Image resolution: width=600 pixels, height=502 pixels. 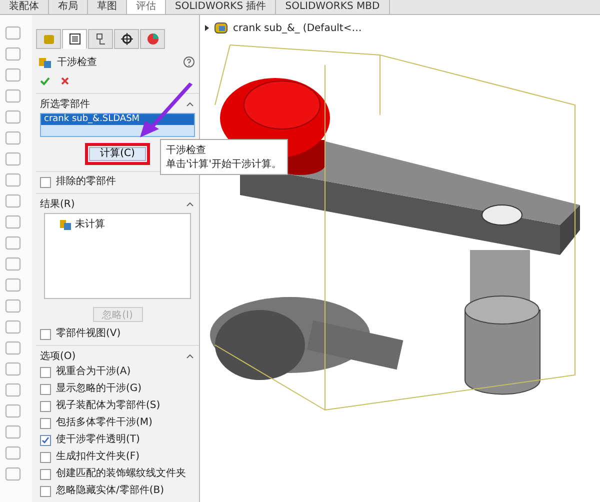 What do you see at coordinates (117, 256) in the screenshot?
I see `results-list: 未计算` at bounding box center [117, 256].